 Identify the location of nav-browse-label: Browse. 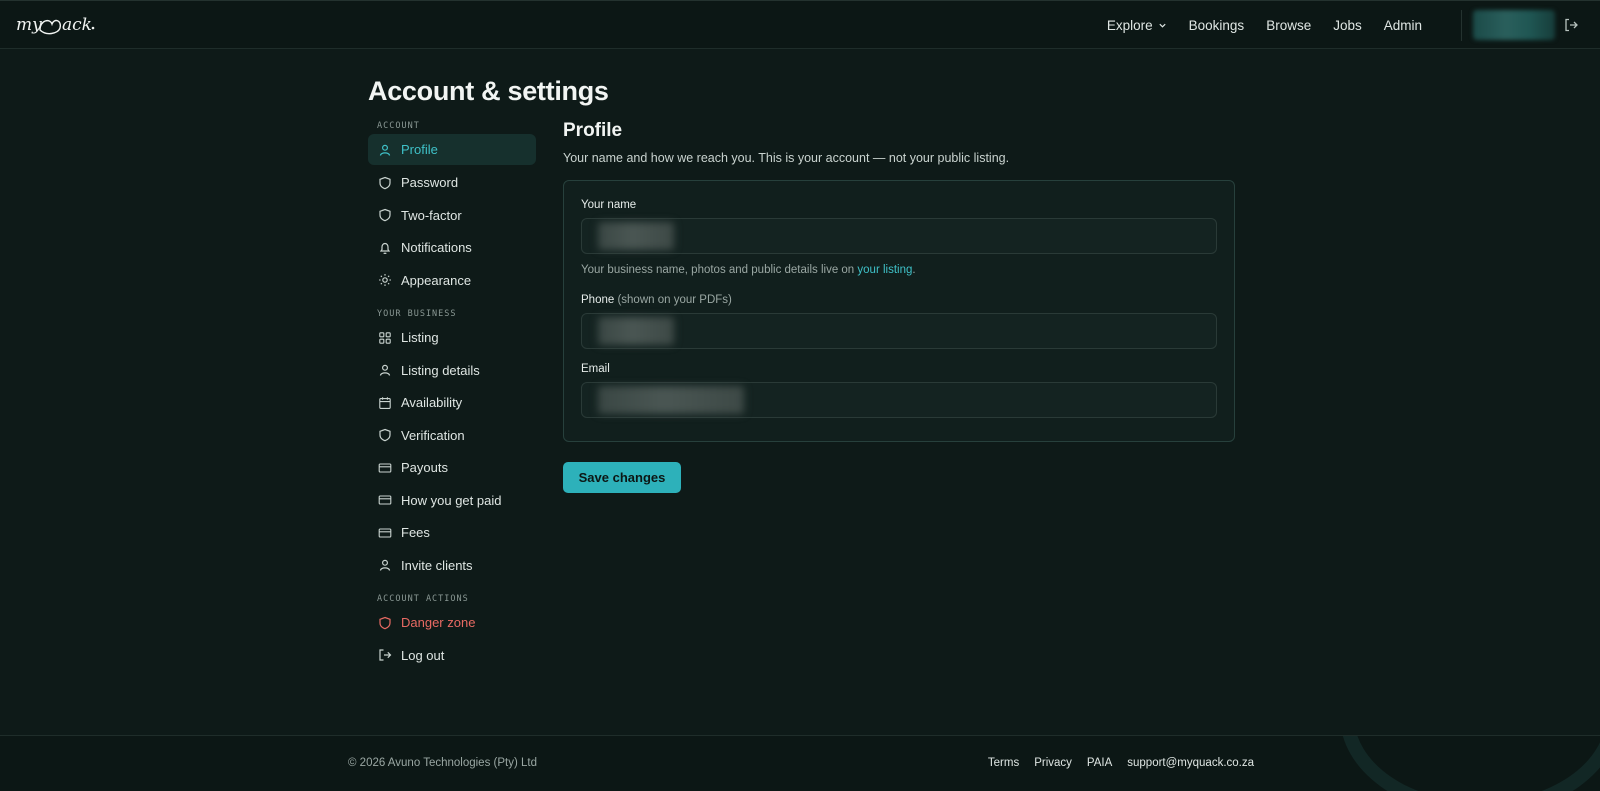
(1289, 25).